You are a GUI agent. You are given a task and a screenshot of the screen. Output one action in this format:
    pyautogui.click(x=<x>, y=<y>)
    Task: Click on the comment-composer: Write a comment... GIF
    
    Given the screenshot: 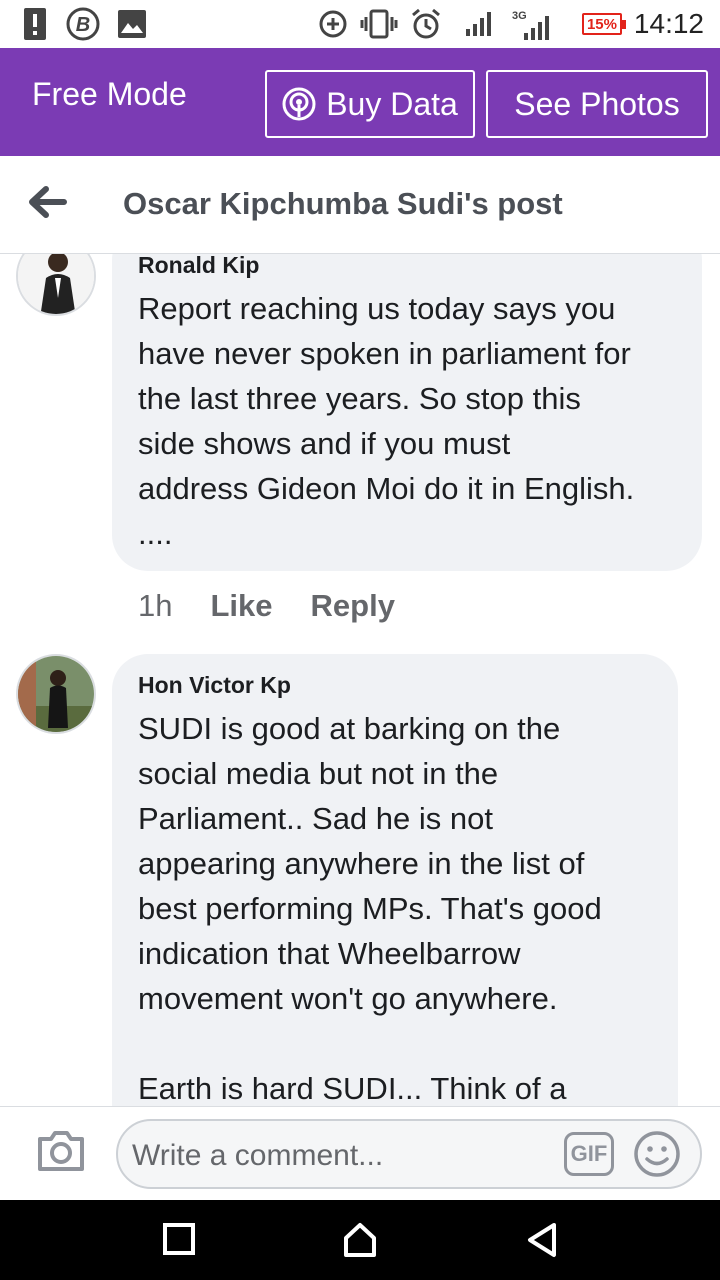 What is the action you would take?
    pyautogui.click(x=360, y=1153)
    